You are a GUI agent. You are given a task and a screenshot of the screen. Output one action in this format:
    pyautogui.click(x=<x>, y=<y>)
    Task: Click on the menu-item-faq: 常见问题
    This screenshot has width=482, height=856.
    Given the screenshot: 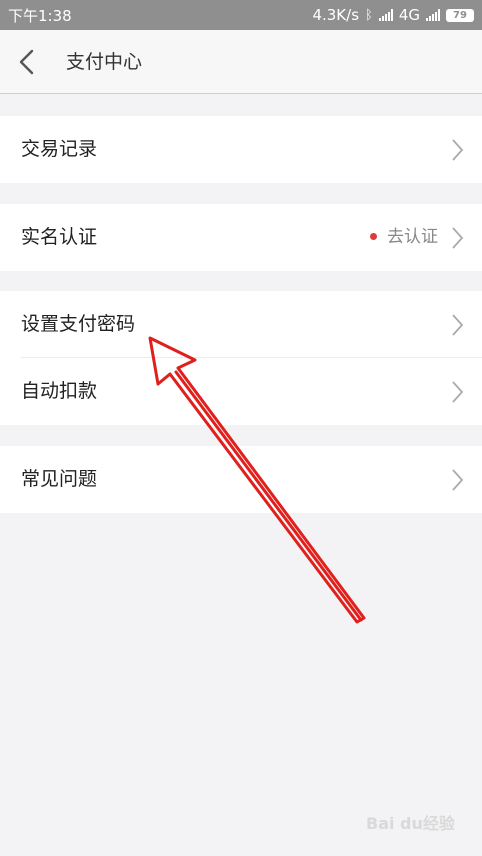 What is the action you would take?
    pyautogui.click(x=241, y=479)
    